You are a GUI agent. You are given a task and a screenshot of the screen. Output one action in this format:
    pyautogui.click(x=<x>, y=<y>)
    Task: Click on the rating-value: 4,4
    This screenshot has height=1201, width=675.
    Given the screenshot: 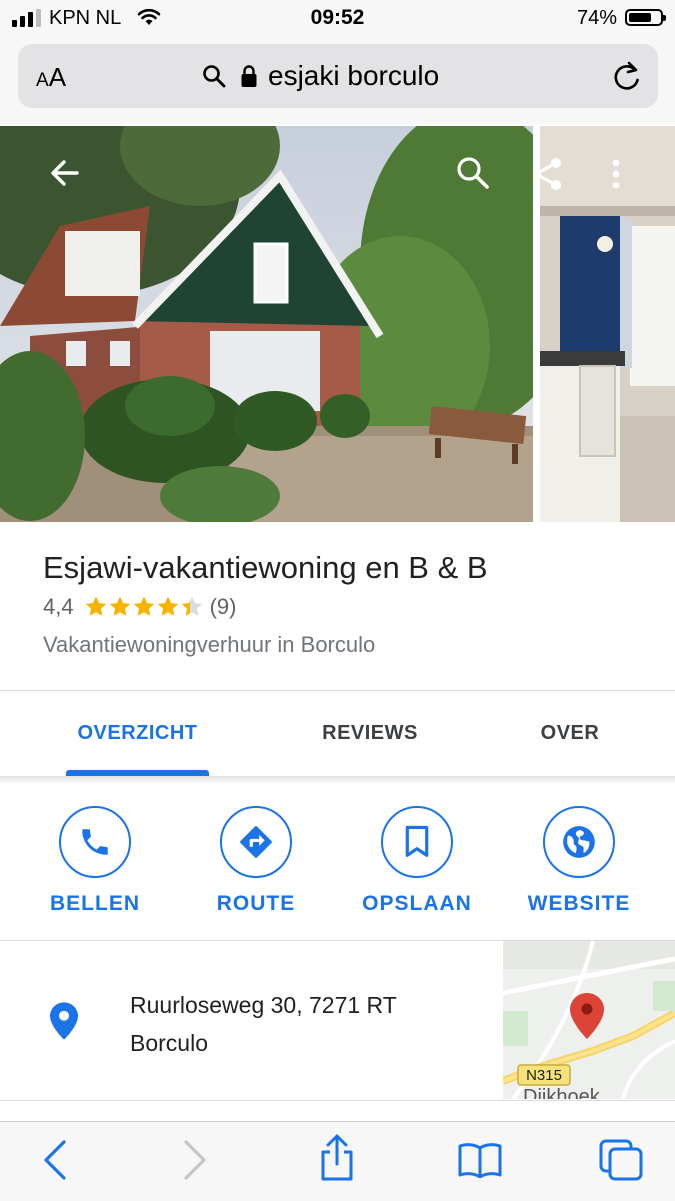 What is the action you would take?
    pyautogui.click(x=58, y=606)
    